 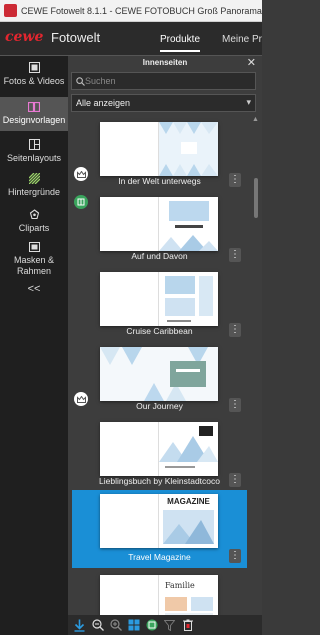 I want to click on thumbnail-heading: MAGAZINE, so click(x=188, y=501).